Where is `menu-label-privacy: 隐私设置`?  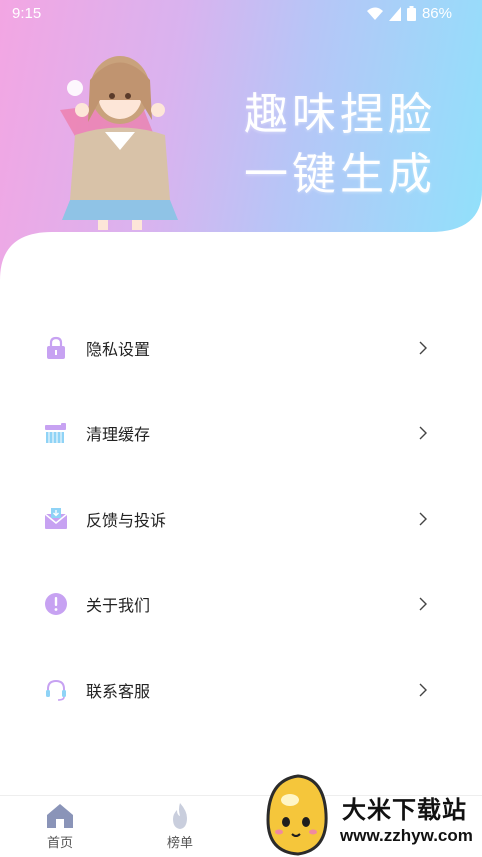 menu-label-privacy: 隐私设置 is located at coordinates (118, 349).